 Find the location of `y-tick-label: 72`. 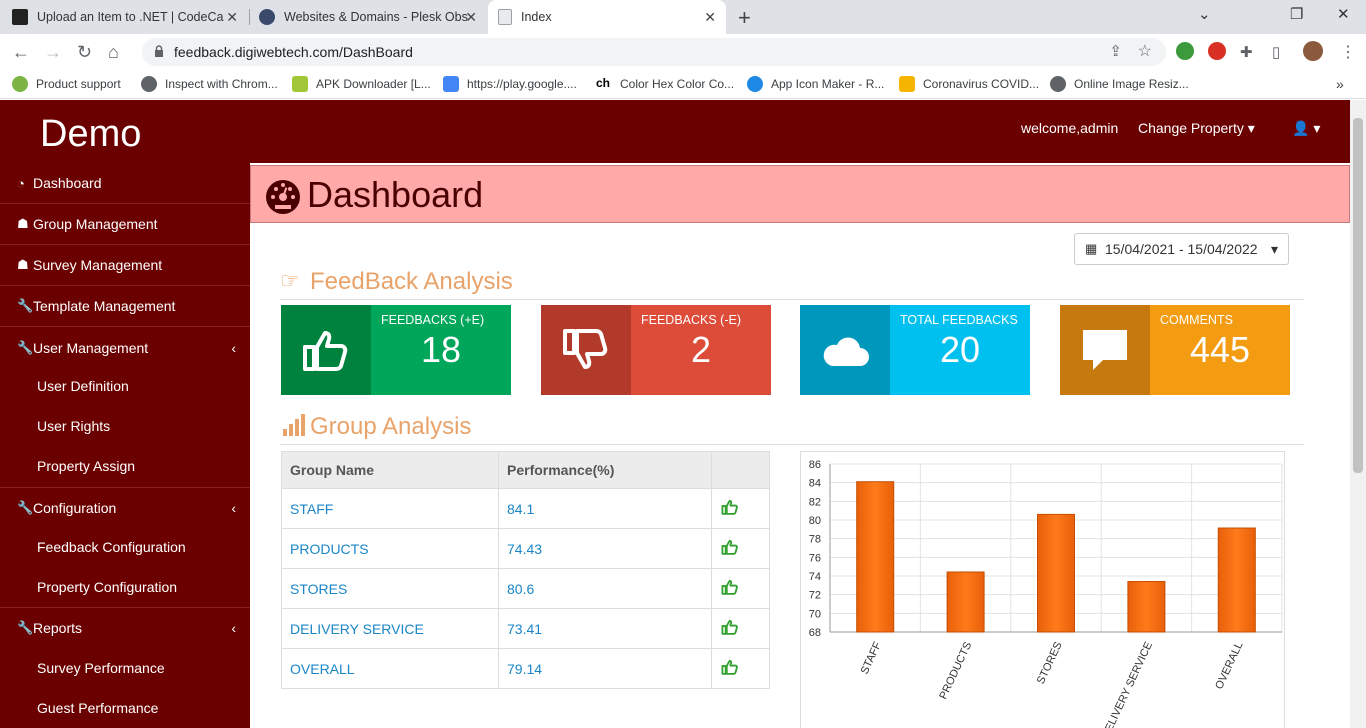

y-tick-label: 72 is located at coordinates (815, 596).